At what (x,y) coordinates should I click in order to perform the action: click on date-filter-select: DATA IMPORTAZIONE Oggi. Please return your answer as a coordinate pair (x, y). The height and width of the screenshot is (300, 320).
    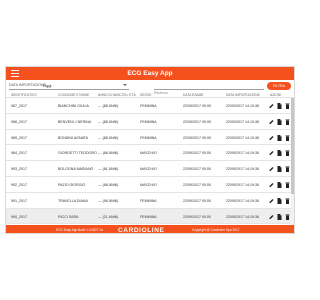
    Looking at the image, I should click on (69, 85).